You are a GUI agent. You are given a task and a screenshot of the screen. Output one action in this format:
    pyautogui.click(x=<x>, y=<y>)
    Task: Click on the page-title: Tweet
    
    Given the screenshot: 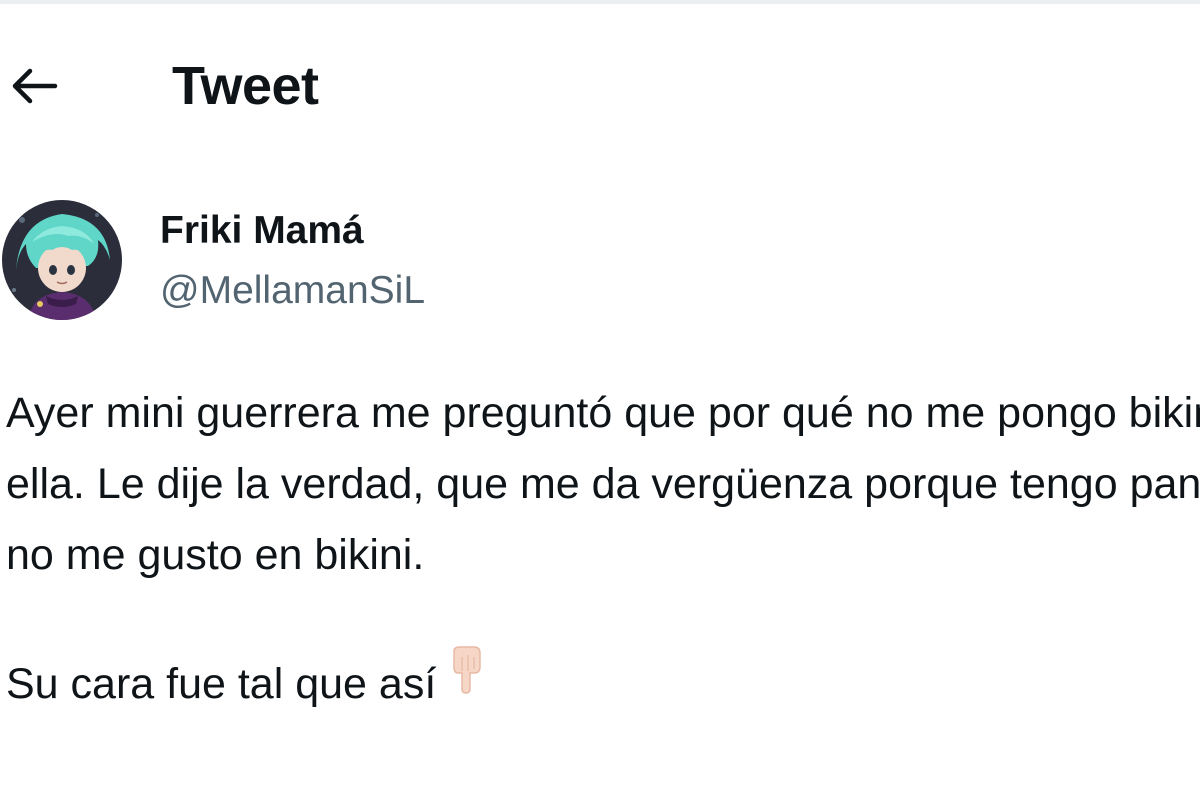 What is the action you would take?
    pyautogui.click(x=245, y=86)
    